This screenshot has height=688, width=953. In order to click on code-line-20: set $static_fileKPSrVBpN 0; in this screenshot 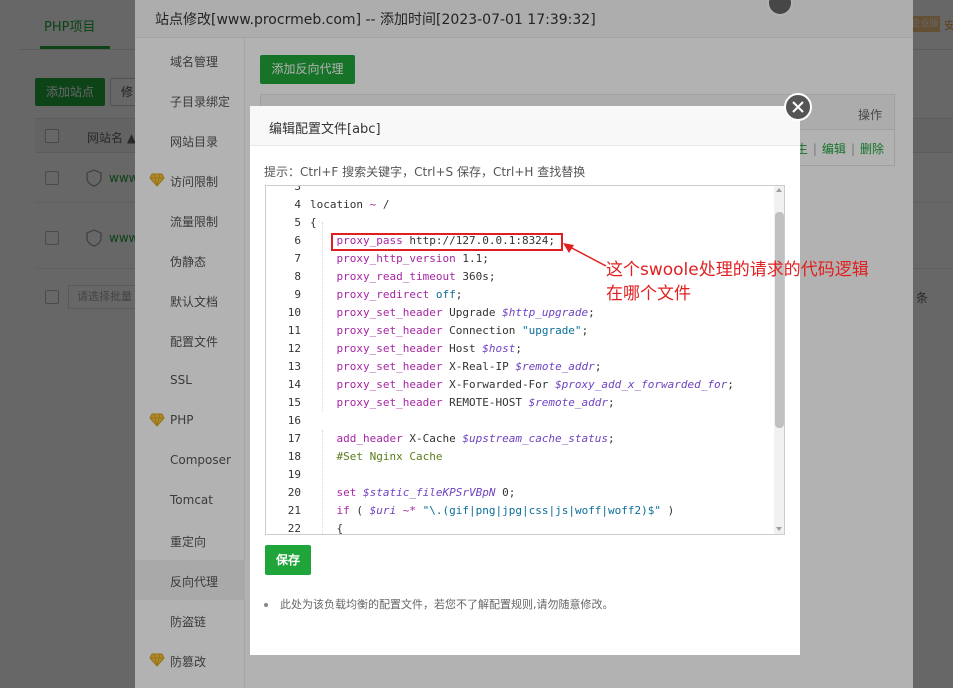, I will do `click(426, 492)`.